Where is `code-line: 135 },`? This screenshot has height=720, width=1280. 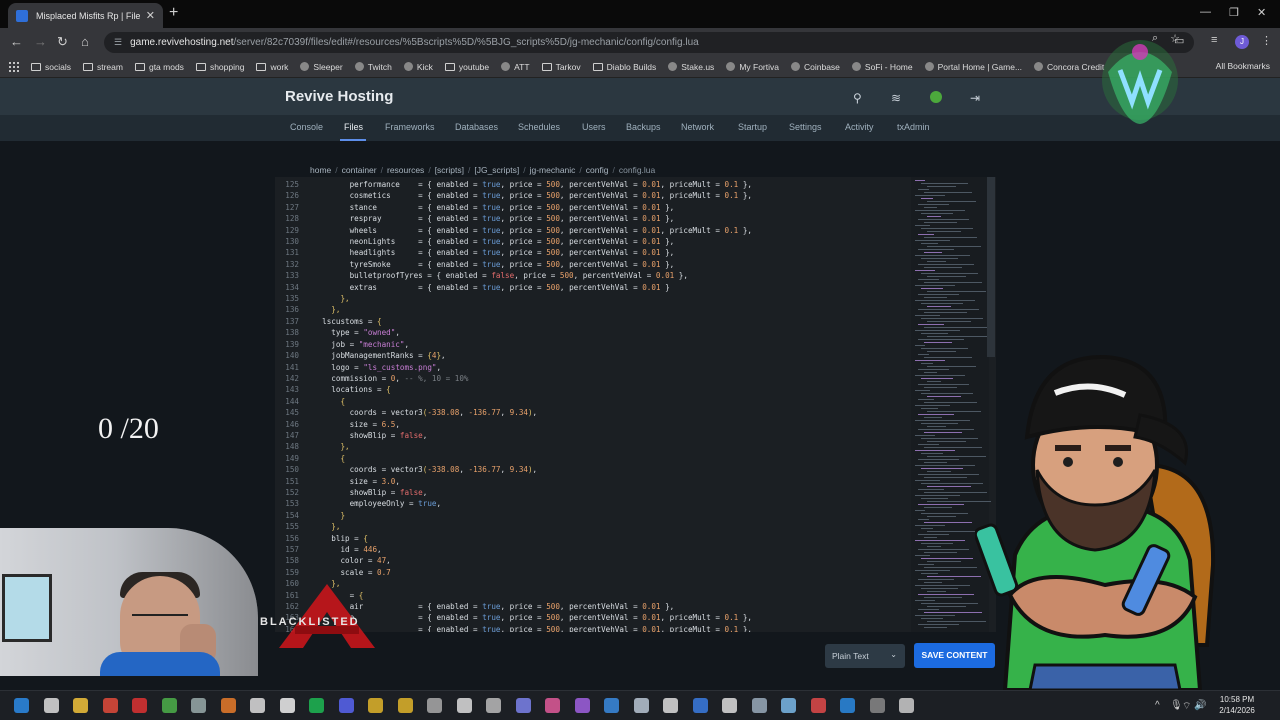
code-line: 135 }, is located at coordinates (591, 298).